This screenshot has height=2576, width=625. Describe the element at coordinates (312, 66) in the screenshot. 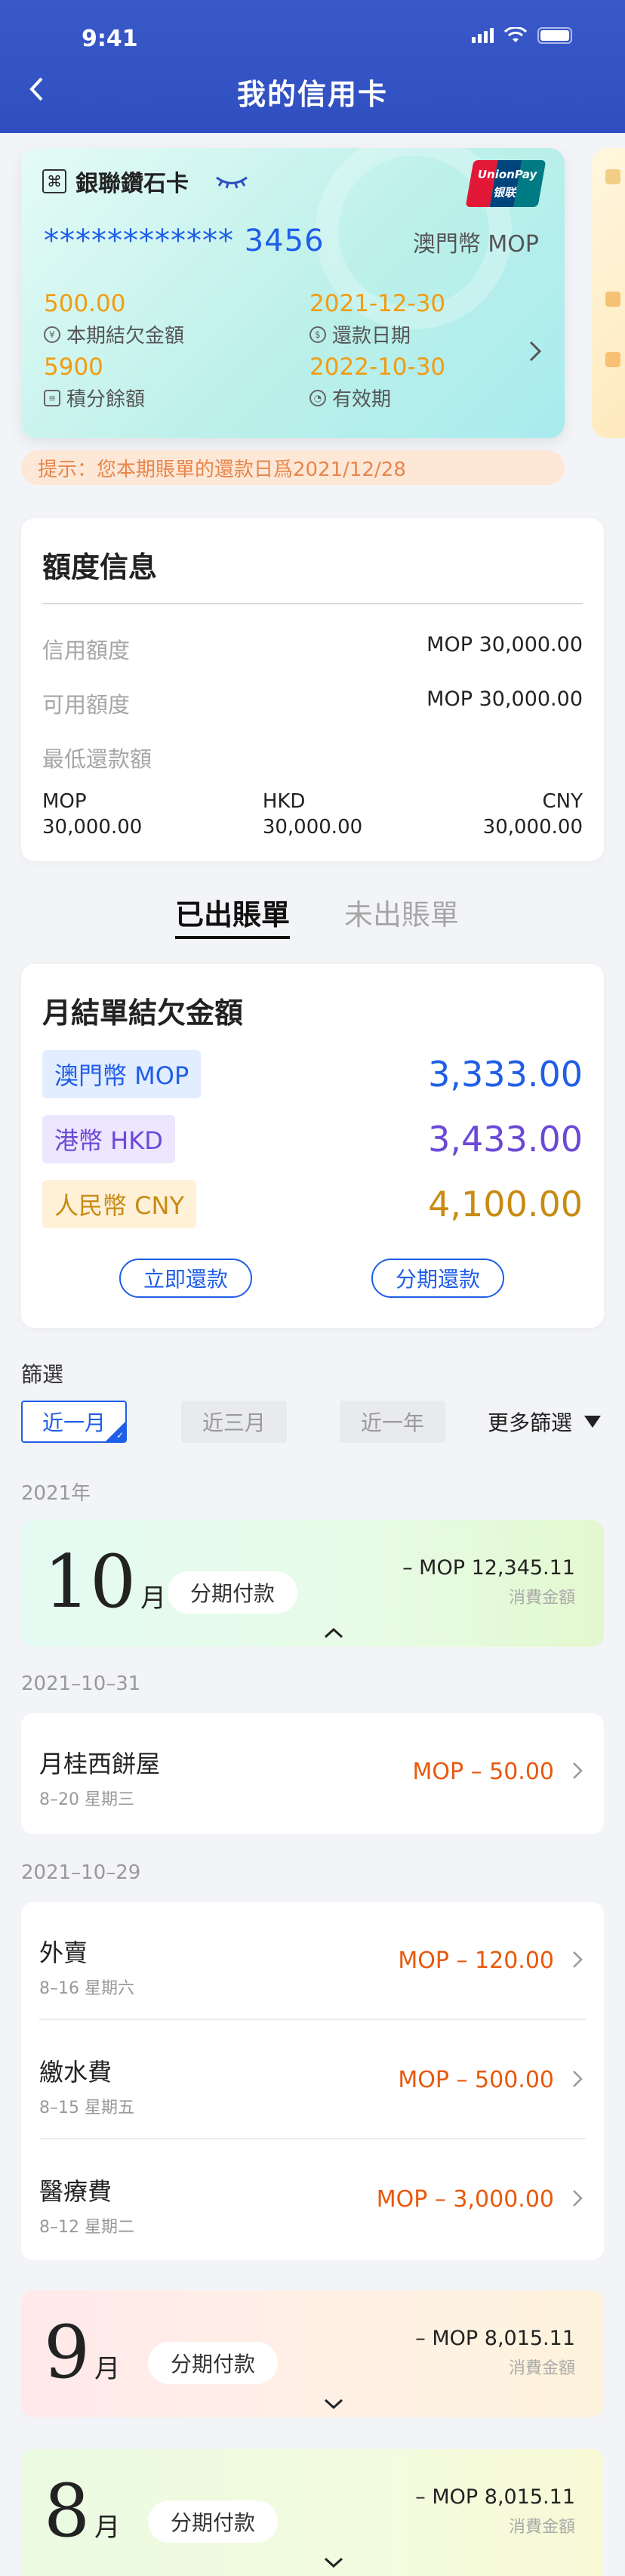

I see `app-header: 9:41 我的信用卡` at that location.